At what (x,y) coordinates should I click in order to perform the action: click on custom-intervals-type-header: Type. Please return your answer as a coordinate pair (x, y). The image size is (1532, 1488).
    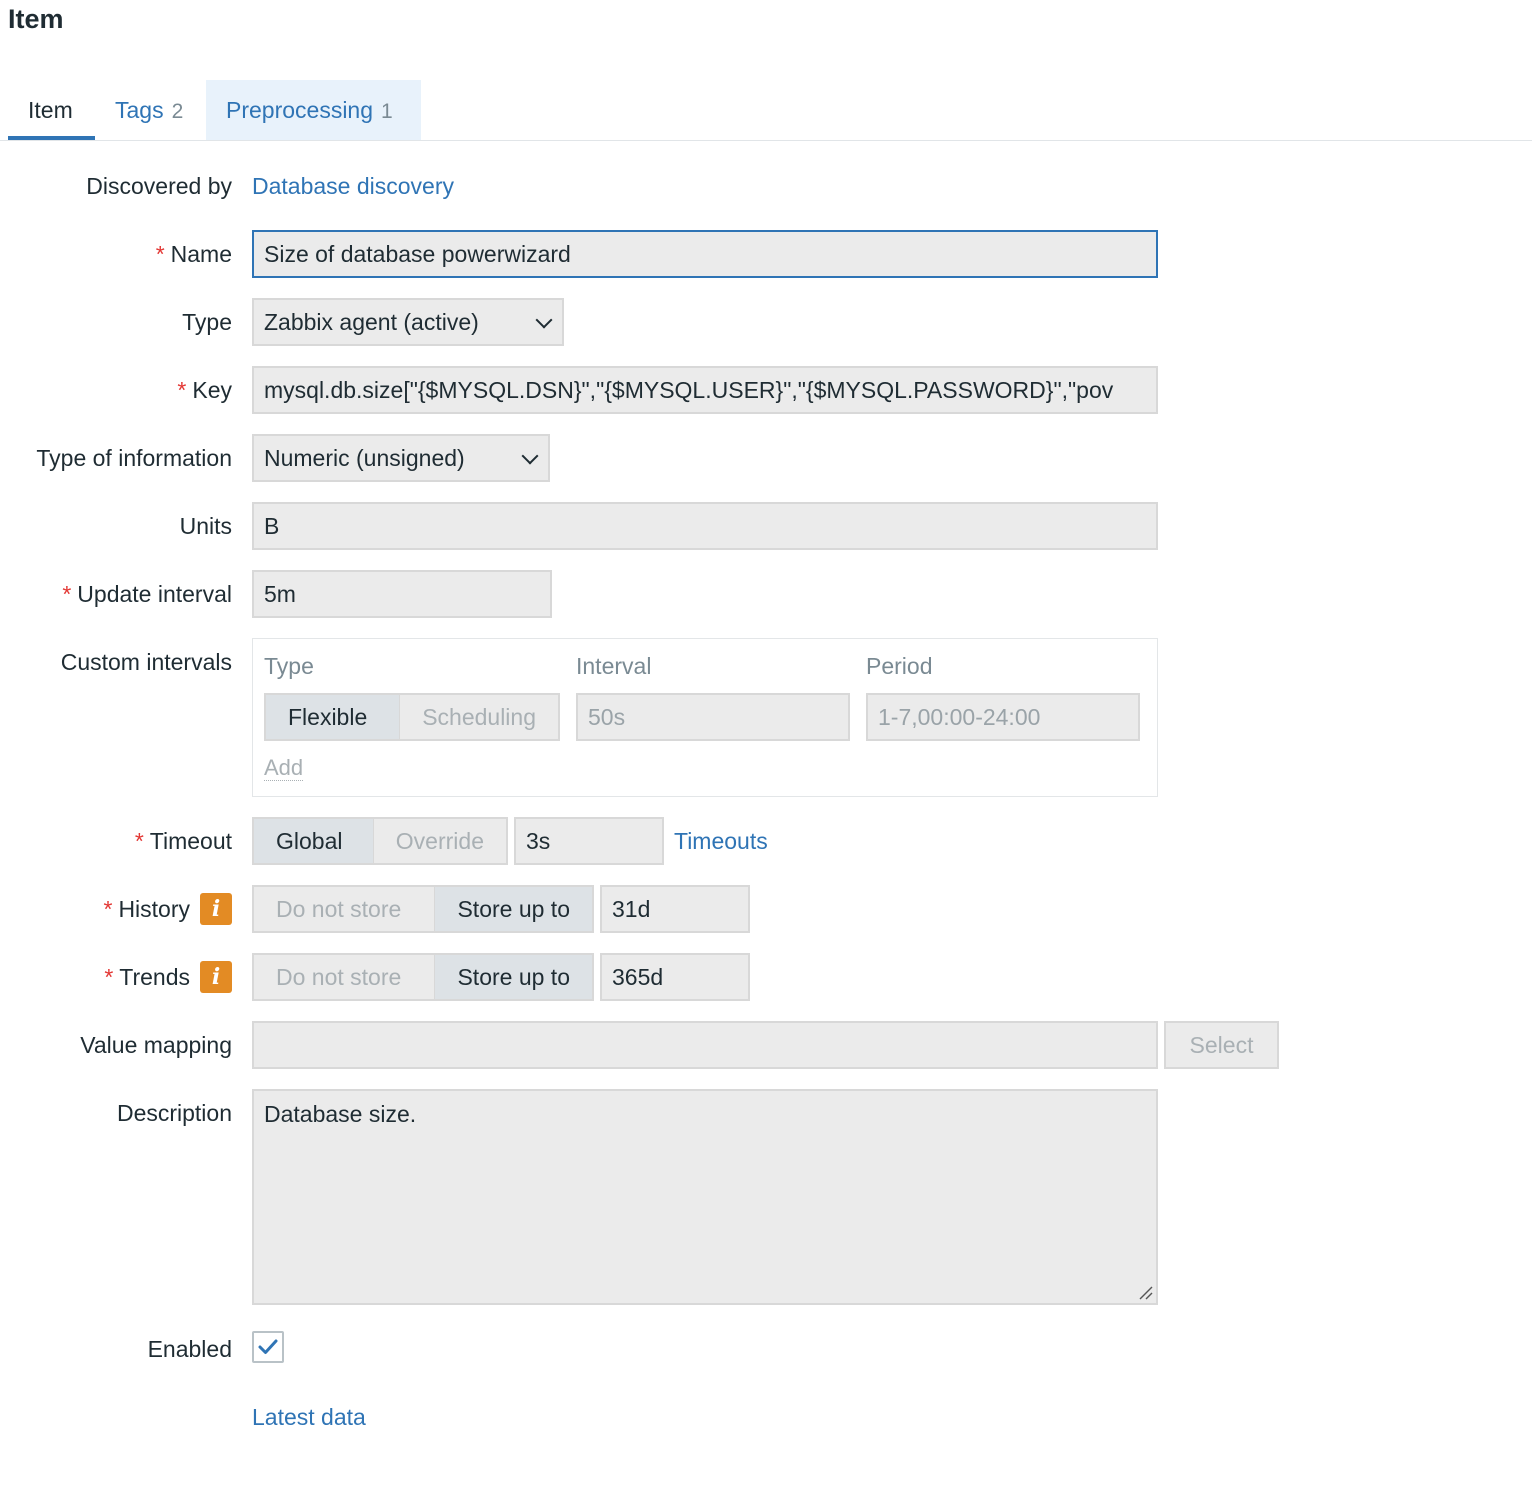
    Looking at the image, I should click on (289, 666).